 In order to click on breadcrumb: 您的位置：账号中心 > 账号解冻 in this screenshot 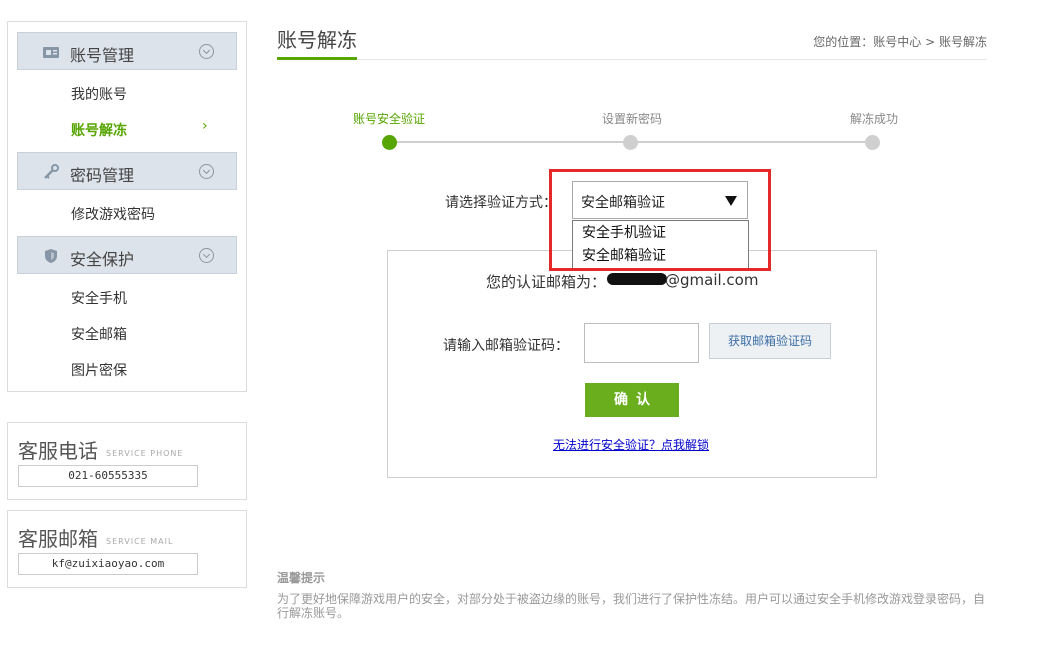, I will do `click(900, 41)`.